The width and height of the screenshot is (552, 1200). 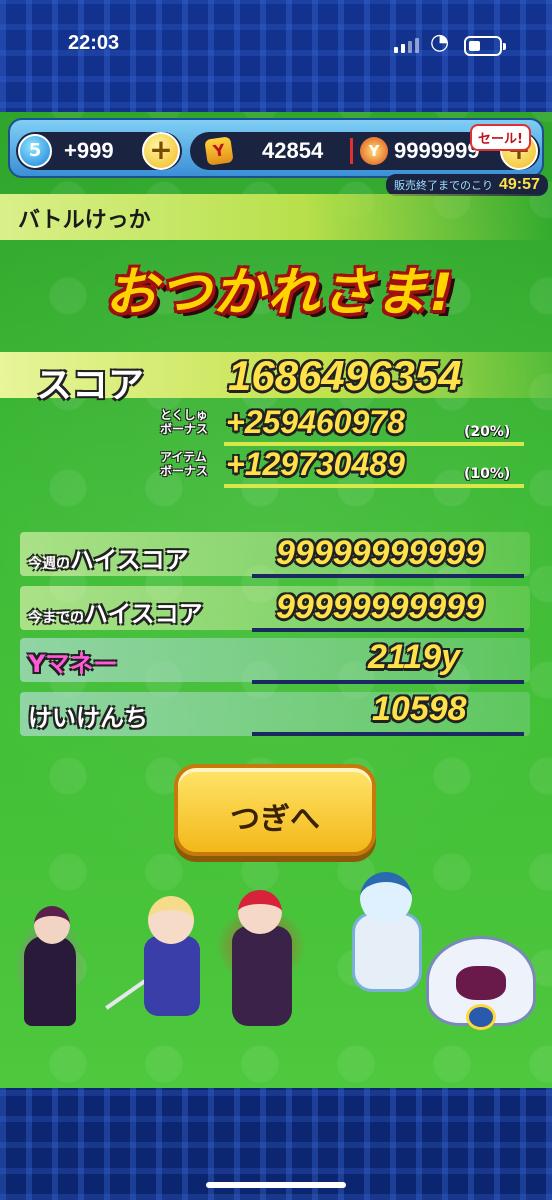 What do you see at coordinates (440, 42) in the screenshot?
I see `wifi-icon: ◔` at bounding box center [440, 42].